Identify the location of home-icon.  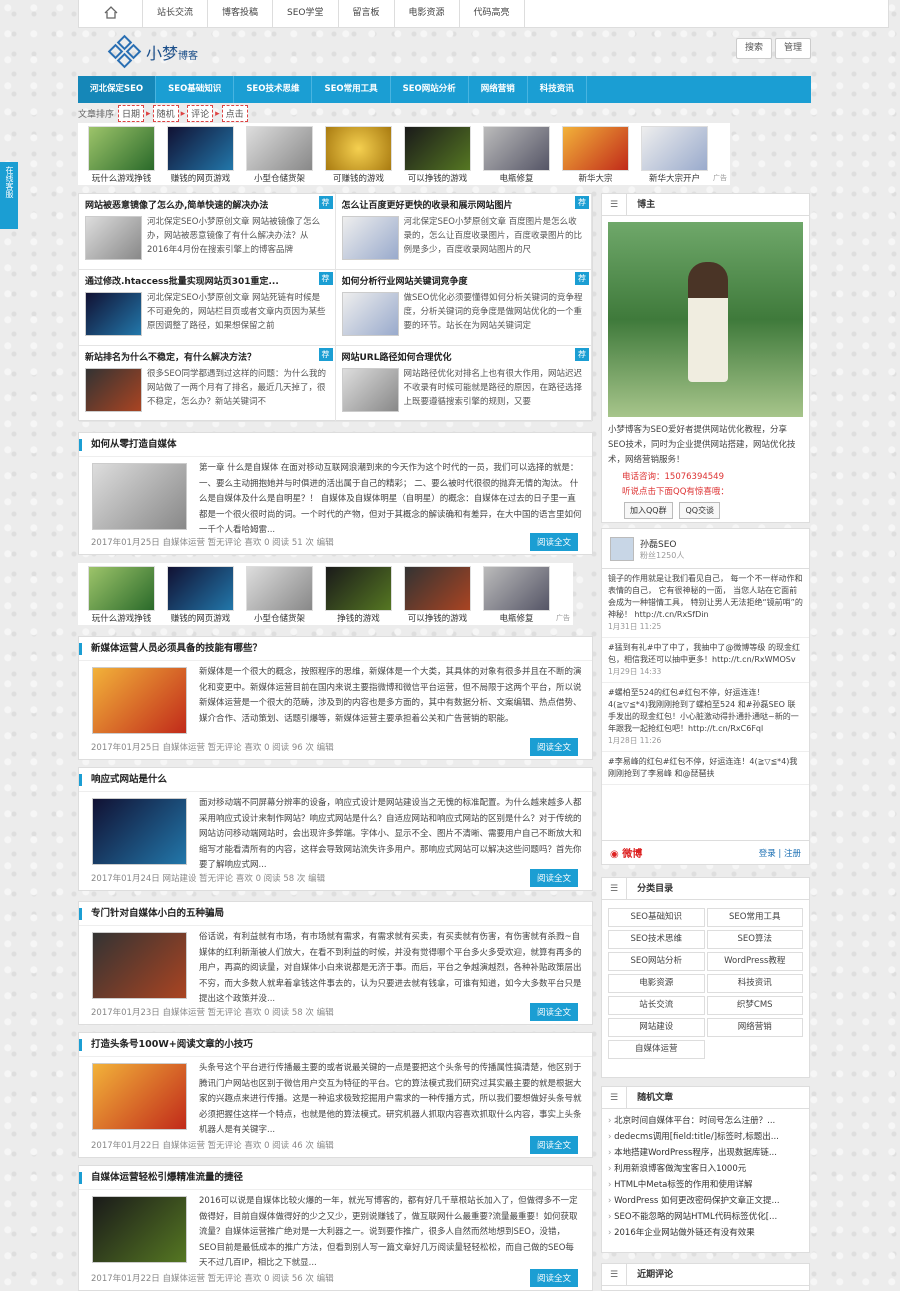
(111, 13).